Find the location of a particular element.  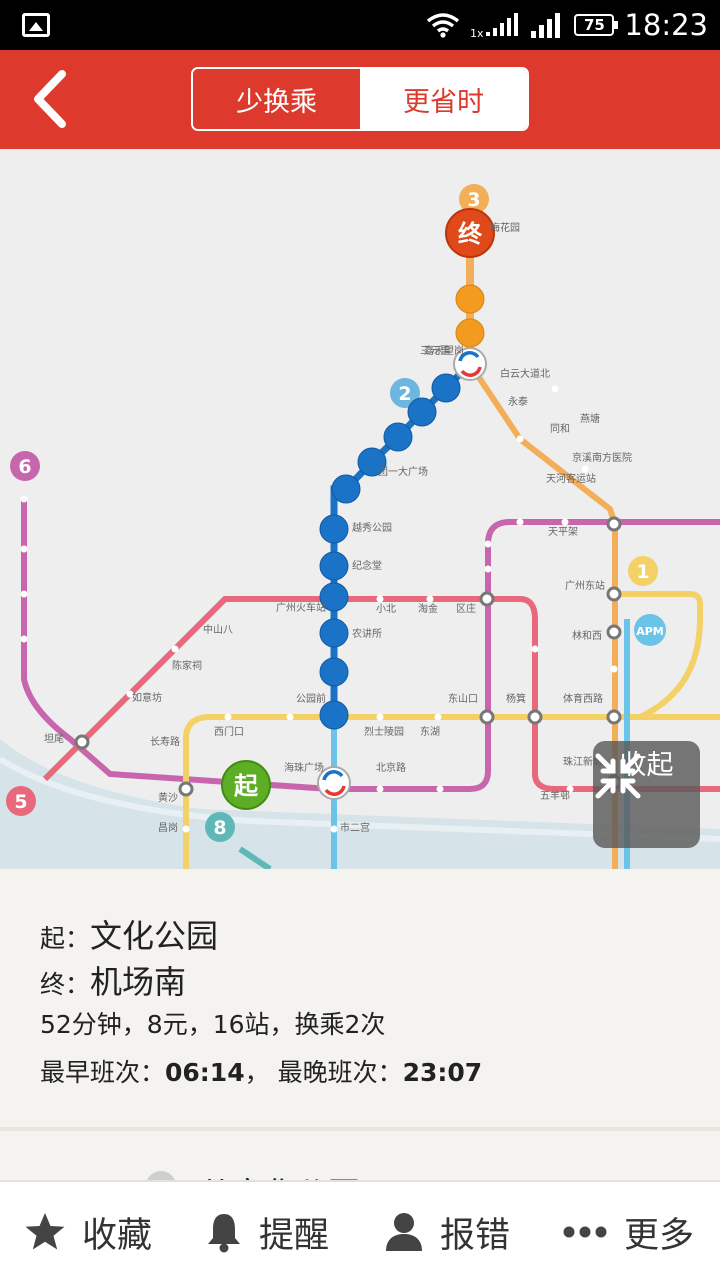

station-label: 永泰 is located at coordinates (518, 401).